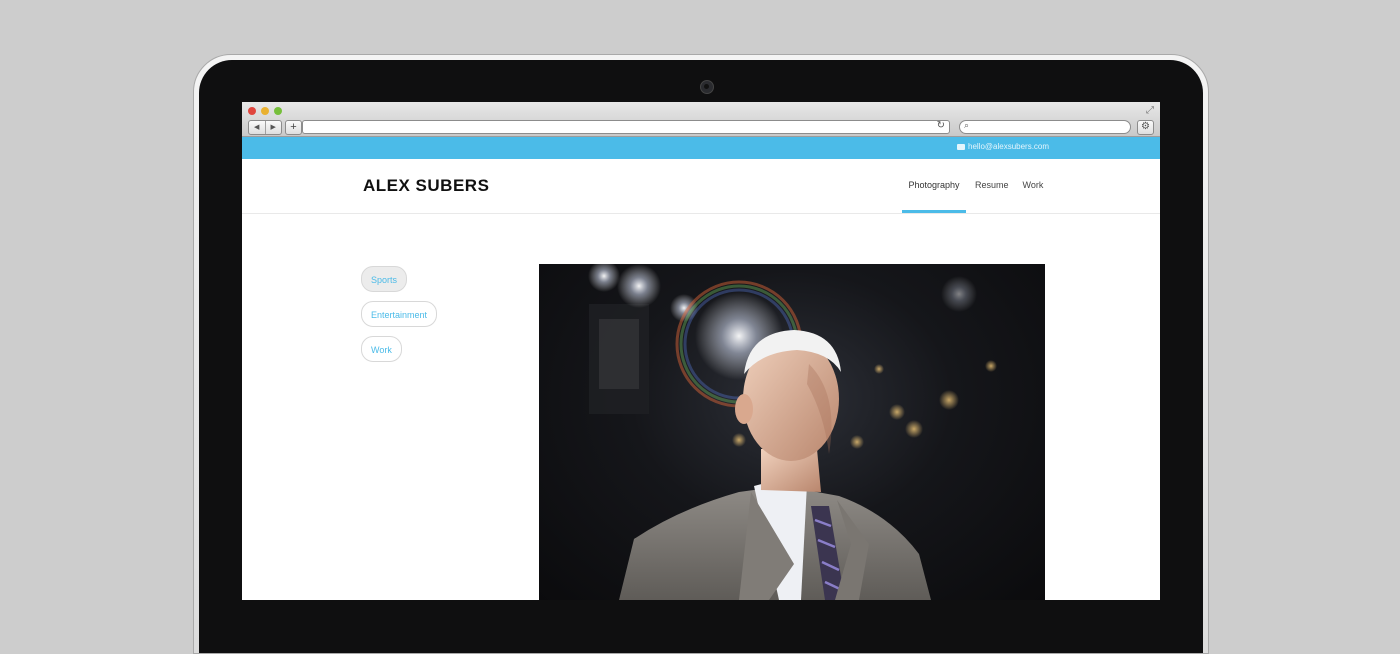  Describe the element at coordinates (707, 87) in the screenshot. I see `webcam` at that location.